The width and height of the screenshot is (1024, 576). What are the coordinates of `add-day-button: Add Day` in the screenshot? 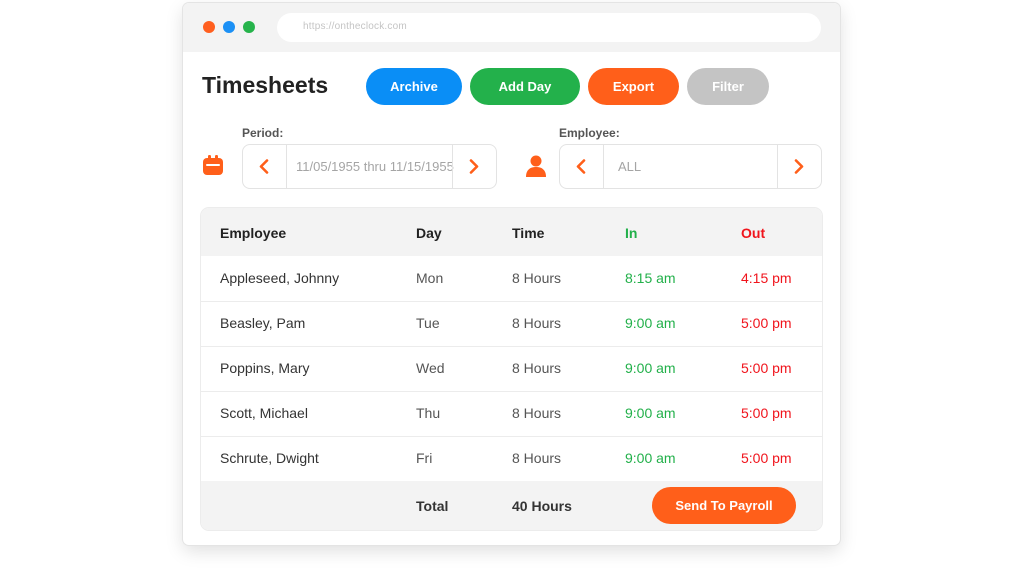 It's located at (525, 86).